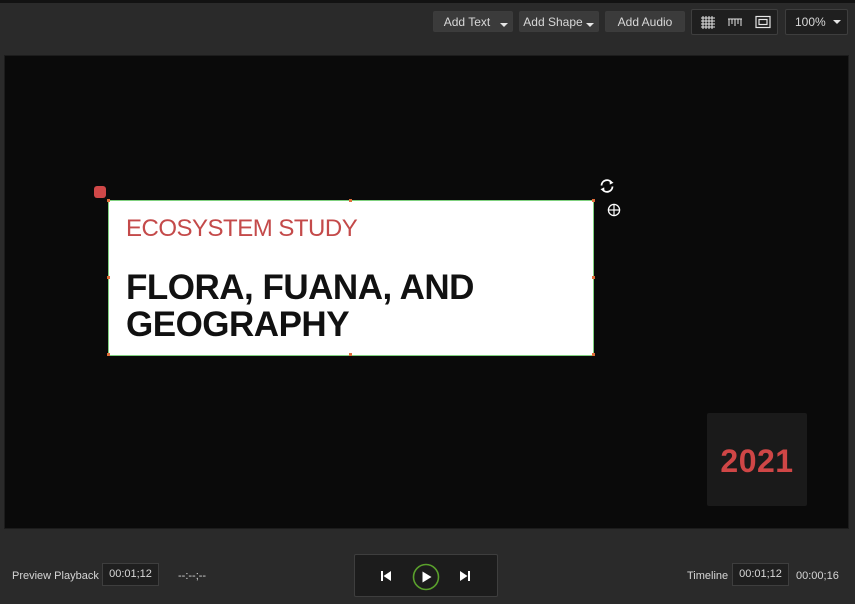  I want to click on zoom-select: 100%, so click(816, 22).